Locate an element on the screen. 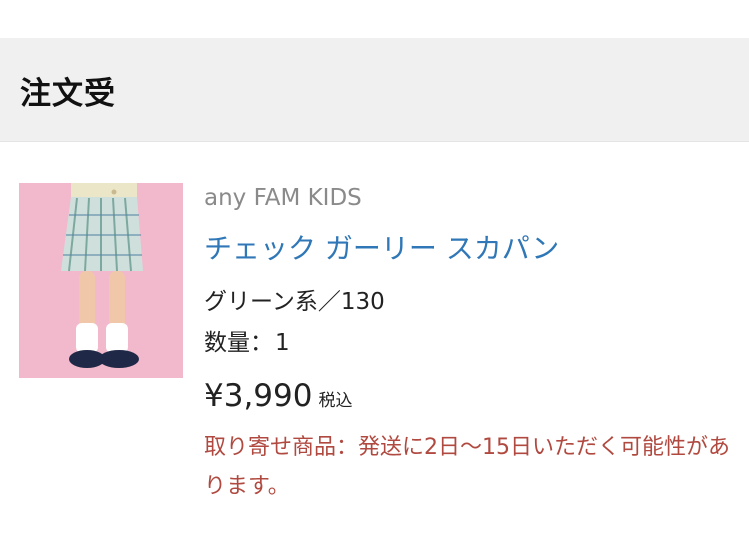 The height and width of the screenshot is (540, 749). section-title: 注文受 is located at coordinates (68, 94).